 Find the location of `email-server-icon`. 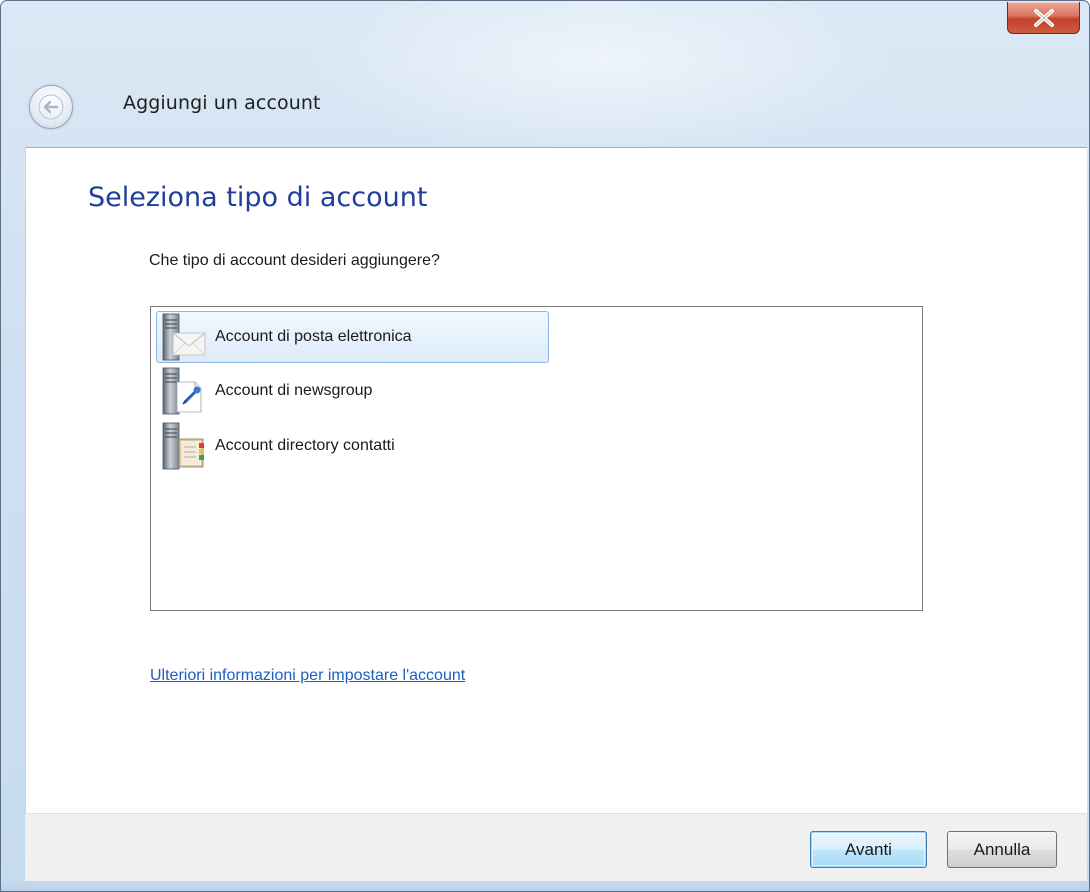

email-server-icon is located at coordinates (184, 337).